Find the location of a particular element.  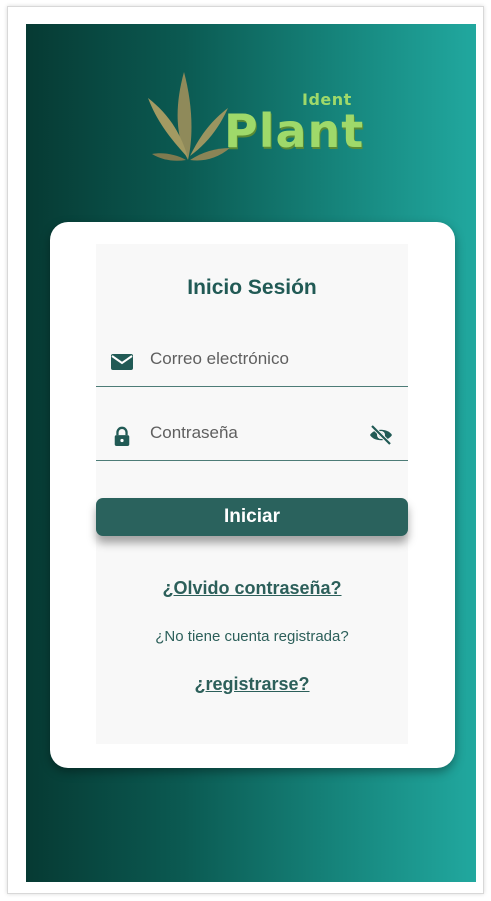

app-logo: Ident Plant is located at coordinates (256, 118).